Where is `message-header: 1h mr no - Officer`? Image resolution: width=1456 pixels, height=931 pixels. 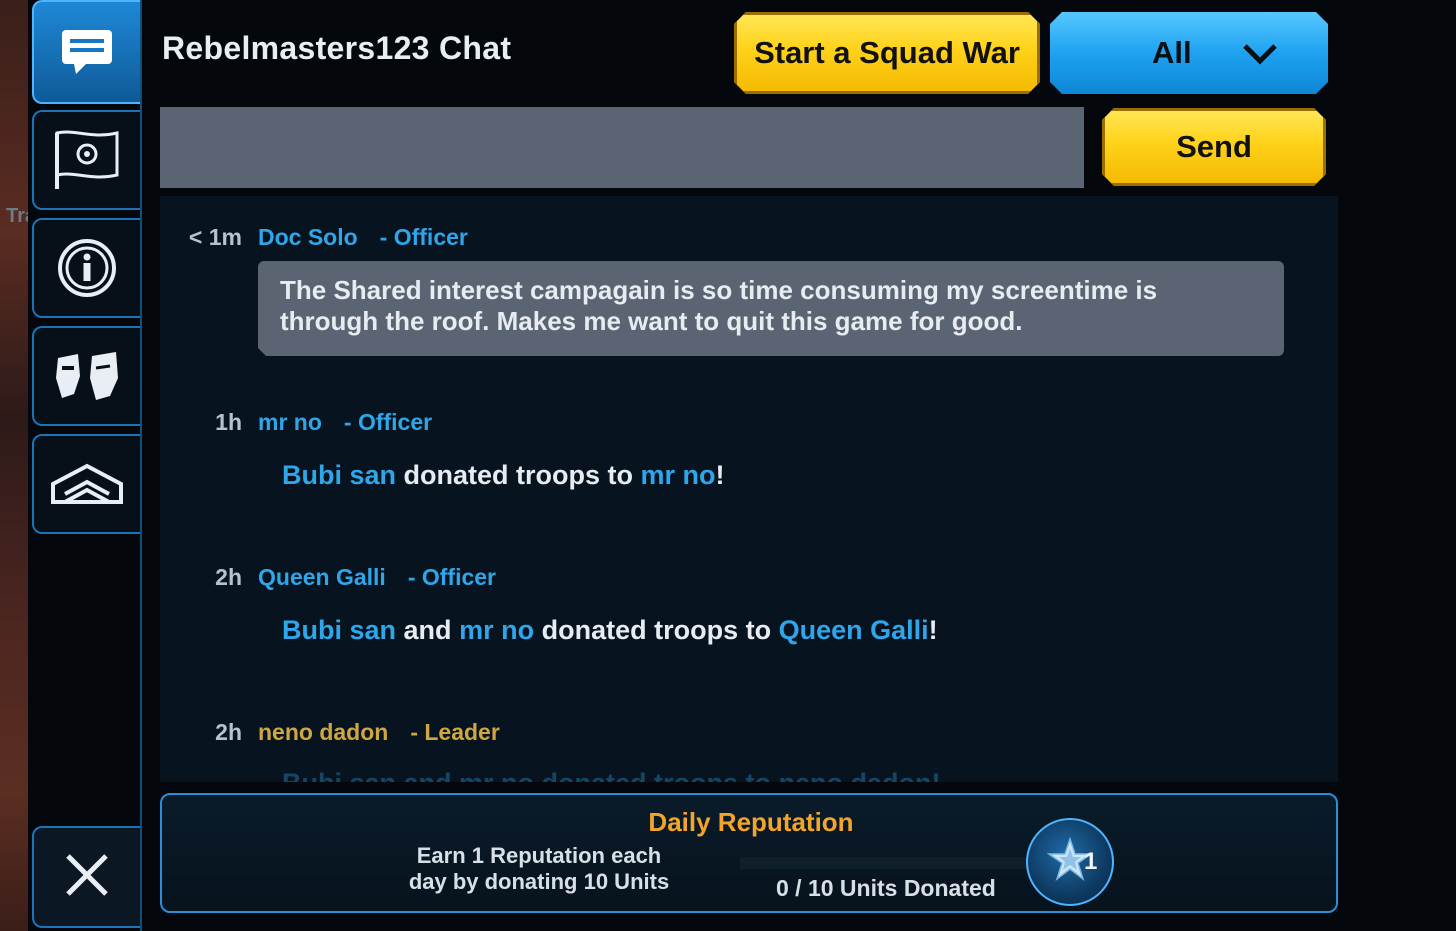 message-header: 1h mr no - Officer is located at coordinates (296, 422).